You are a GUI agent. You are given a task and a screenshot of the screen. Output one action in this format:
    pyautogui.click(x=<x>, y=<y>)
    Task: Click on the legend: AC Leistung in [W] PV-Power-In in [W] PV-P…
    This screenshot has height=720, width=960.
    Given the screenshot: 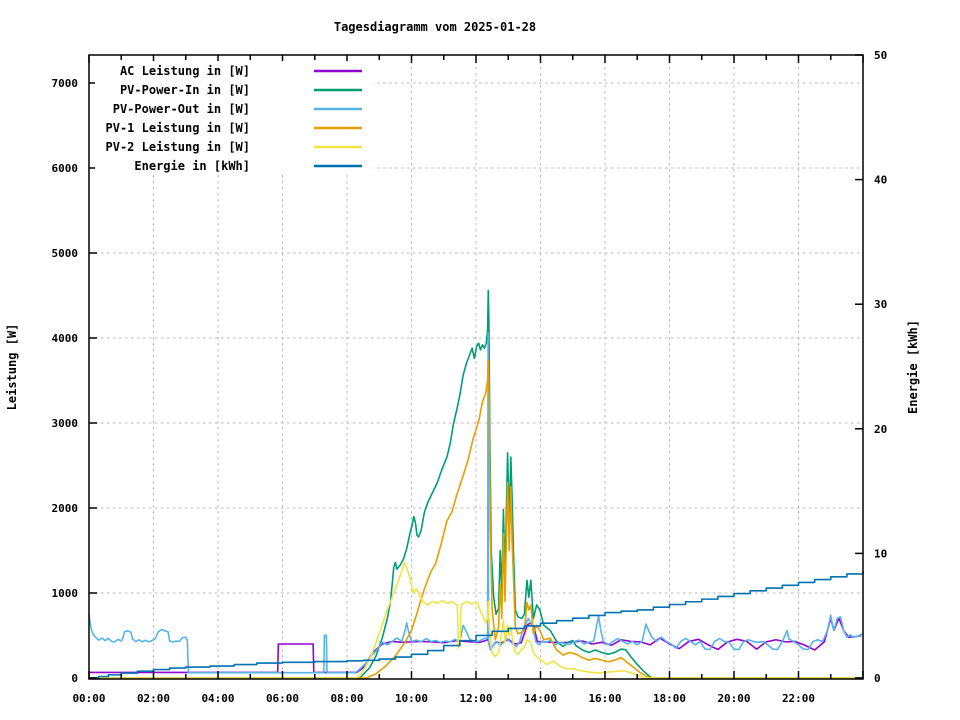 What is the action you would take?
    pyautogui.click(x=234, y=117)
    